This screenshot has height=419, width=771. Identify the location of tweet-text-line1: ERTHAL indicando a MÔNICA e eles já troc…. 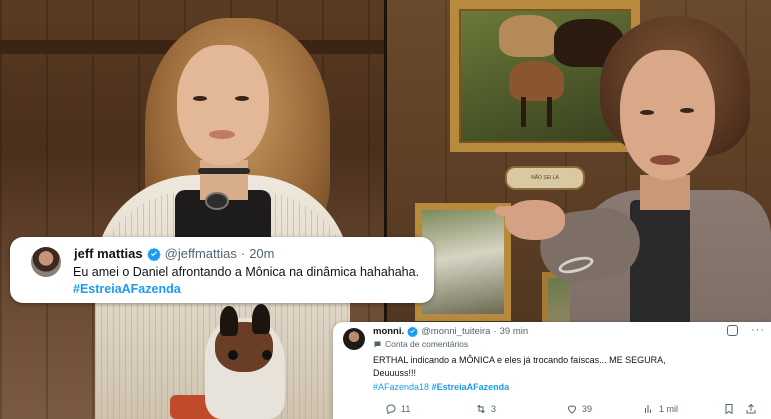
(519, 360).